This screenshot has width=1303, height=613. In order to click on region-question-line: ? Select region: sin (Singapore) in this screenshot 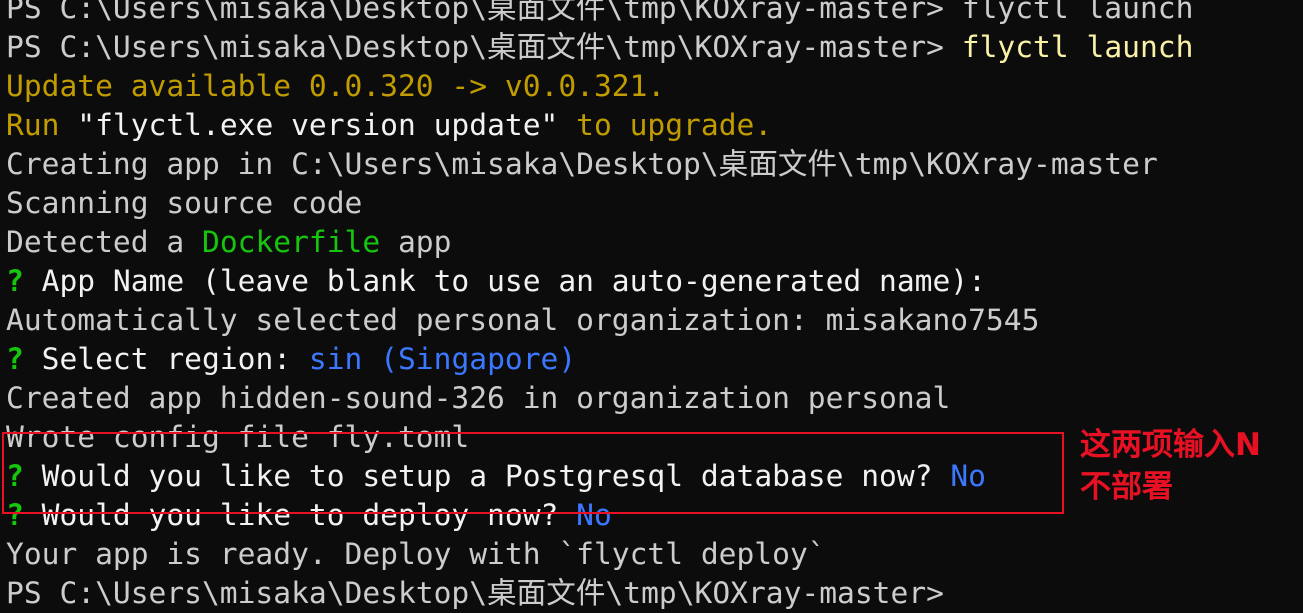, I will do `click(654, 359)`.